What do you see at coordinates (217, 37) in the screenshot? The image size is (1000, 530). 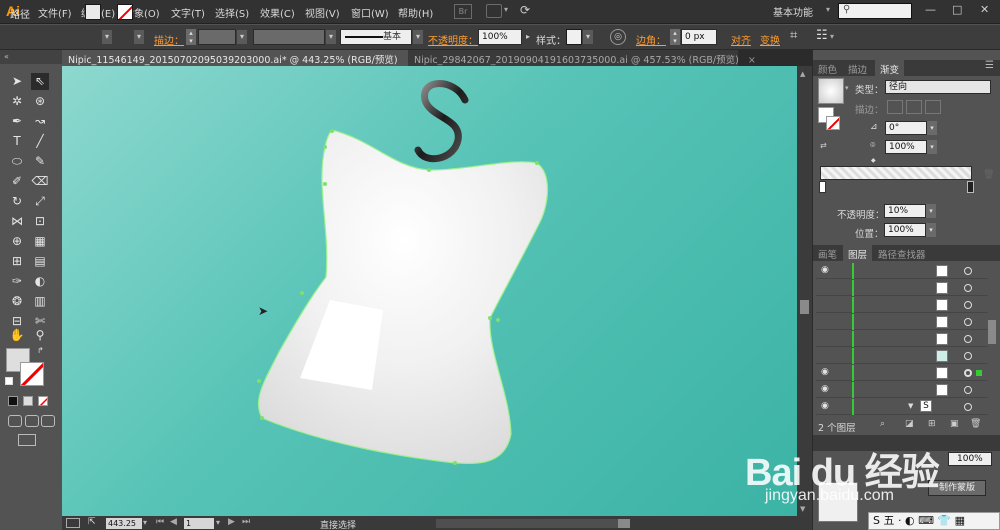 I see `stroke-weight-input` at bounding box center [217, 37].